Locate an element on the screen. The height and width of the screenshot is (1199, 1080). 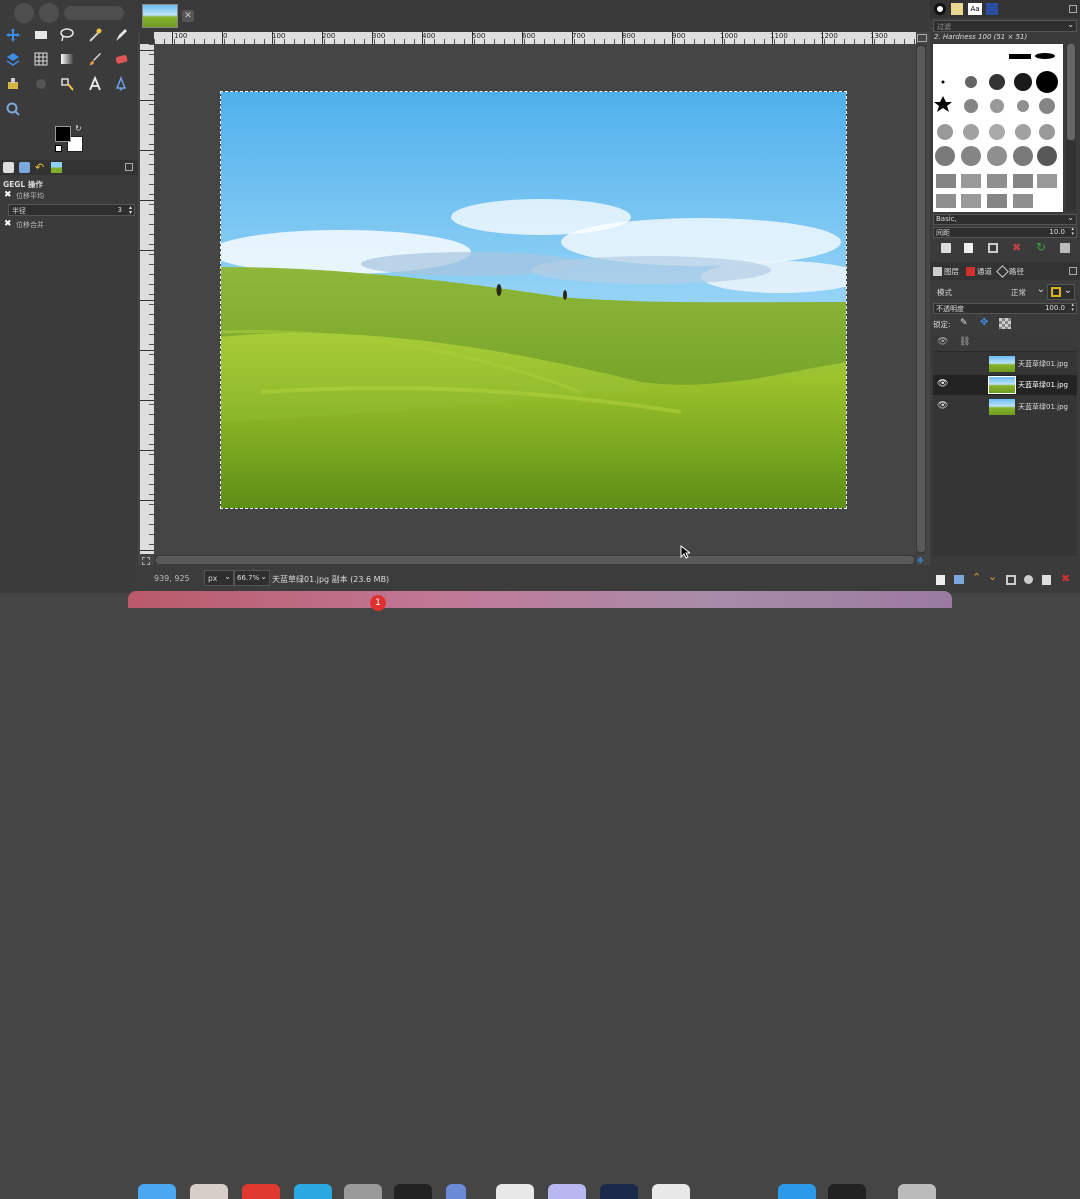
edit-brush-icon is located at coordinates (946, 248).